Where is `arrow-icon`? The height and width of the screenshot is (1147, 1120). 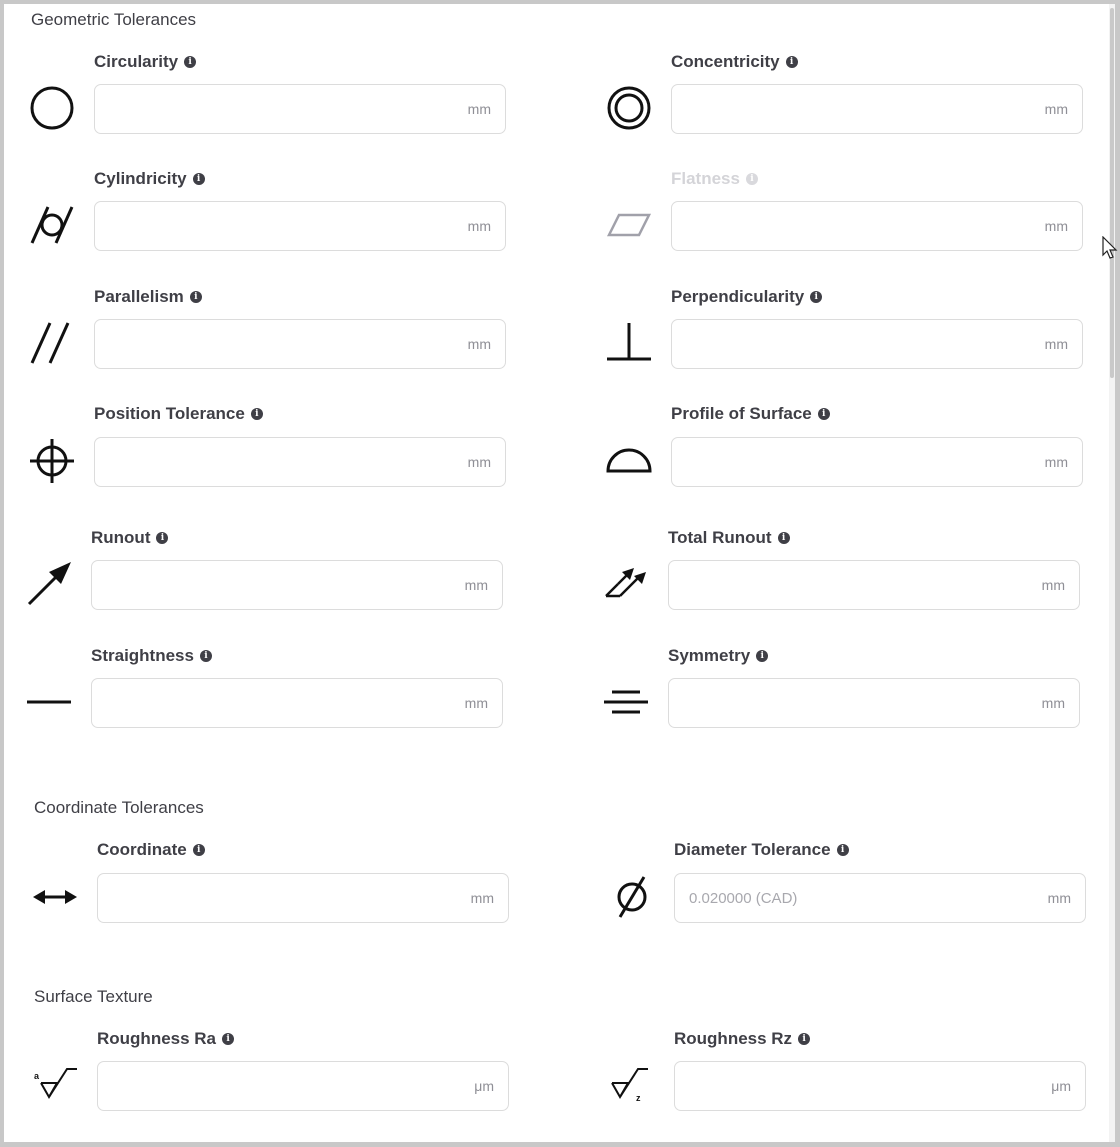
arrow-icon is located at coordinates (49, 584).